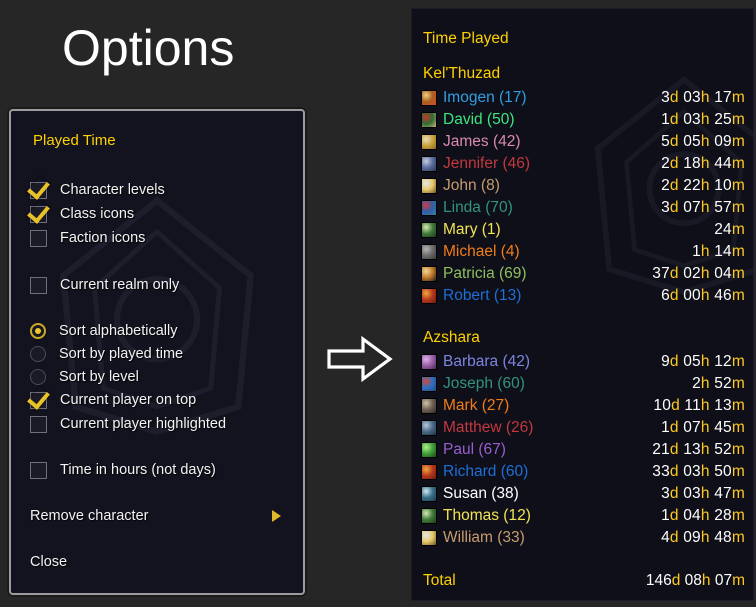  Describe the element at coordinates (128, 400) in the screenshot. I see `checkbox-label-current-player-on-top: Current player on top` at that location.